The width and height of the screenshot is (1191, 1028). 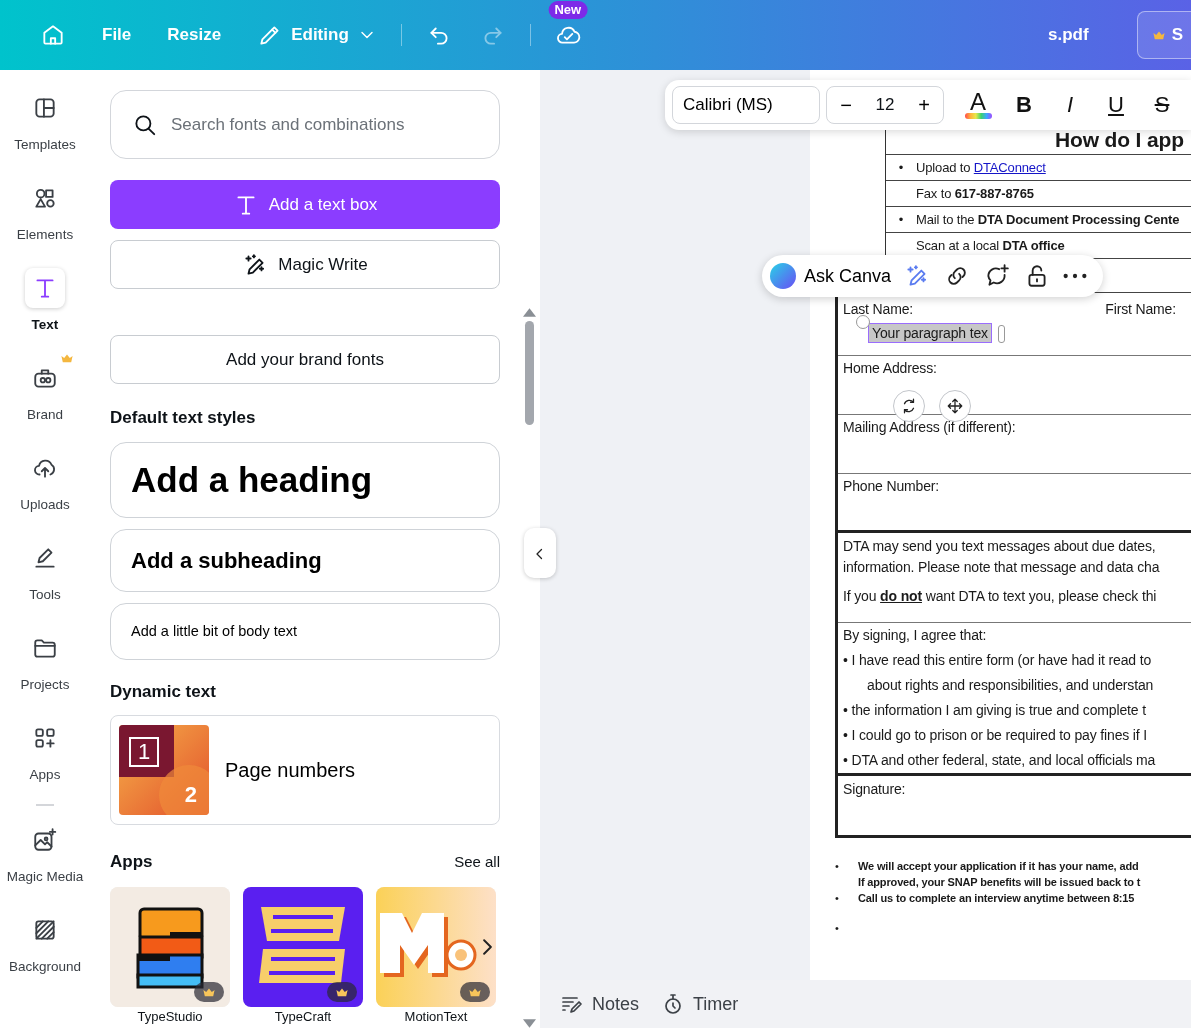 What do you see at coordinates (305, 264) in the screenshot?
I see `magic-write-button: Magic Write` at bounding box center [305, 264].